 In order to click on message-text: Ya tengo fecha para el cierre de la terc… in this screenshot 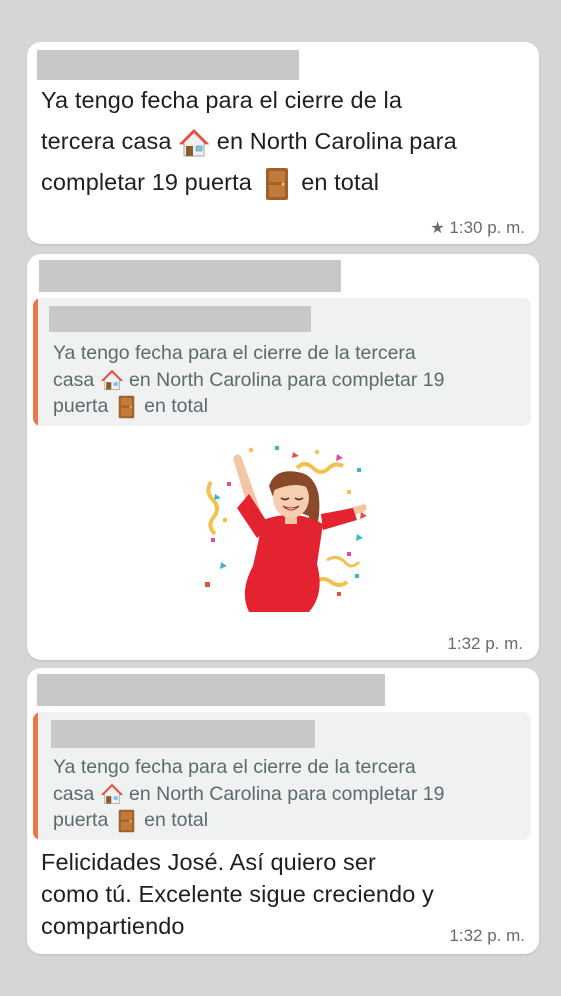, I will do `click(286, 141)`.